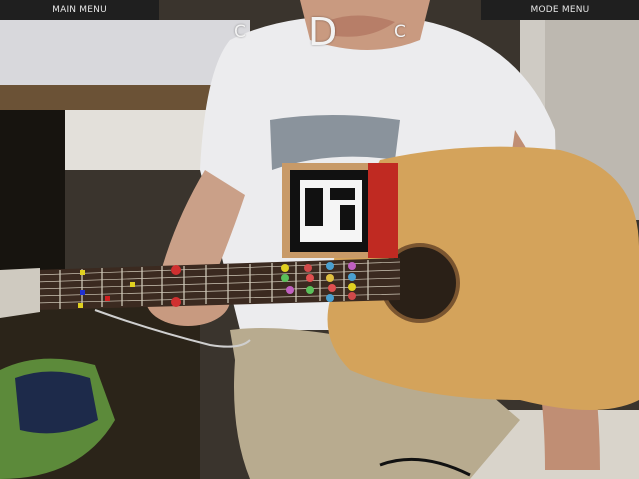  What do you see at coordinates (323, 32) in the screenshot?
I see `current-chord-label: D` at bounding box center [323, 32].